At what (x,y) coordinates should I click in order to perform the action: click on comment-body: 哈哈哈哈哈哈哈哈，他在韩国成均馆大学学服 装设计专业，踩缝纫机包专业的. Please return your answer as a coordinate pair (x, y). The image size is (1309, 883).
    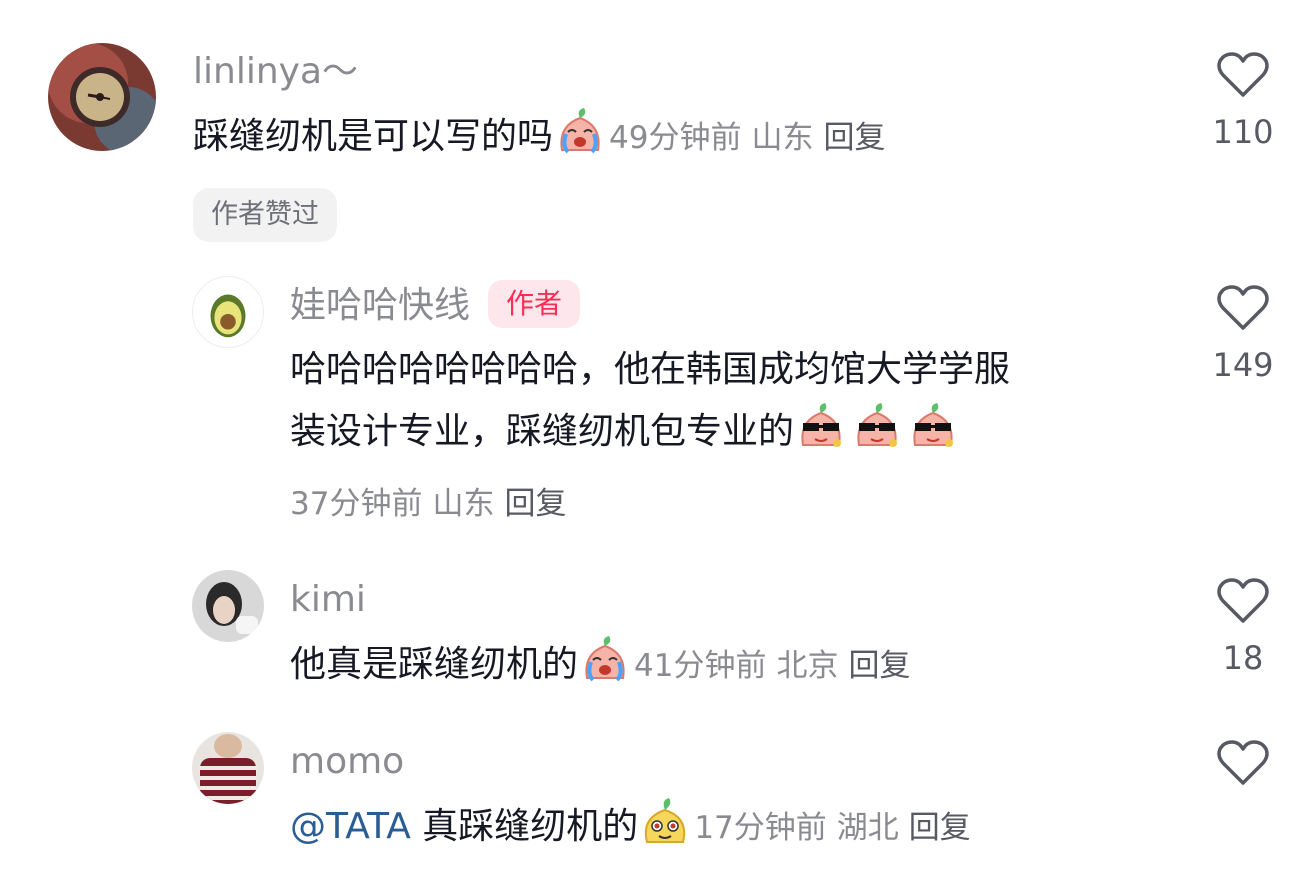
    Looking at the image, I should click on (650, 401).